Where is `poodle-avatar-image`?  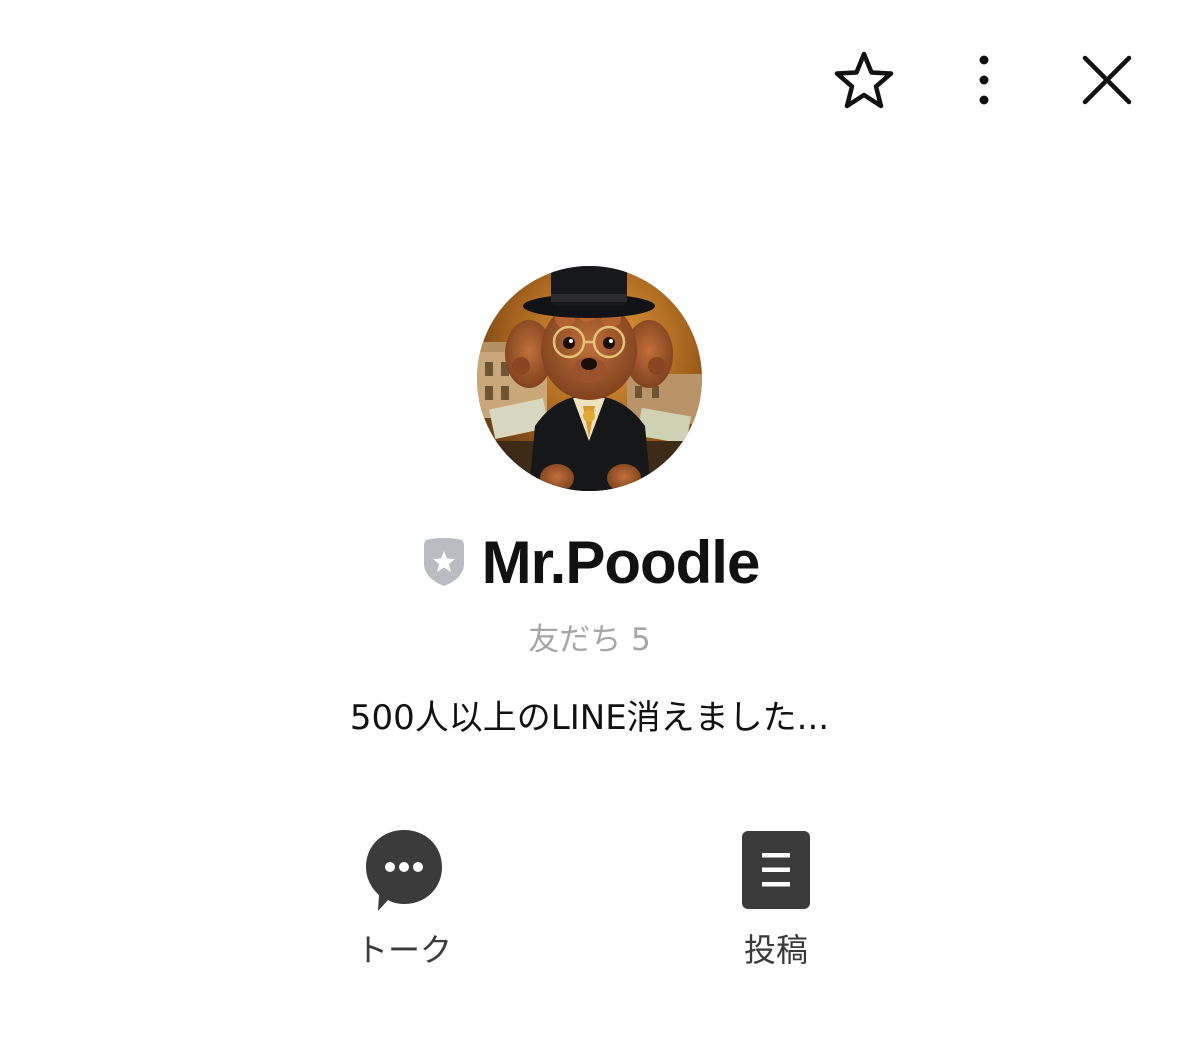
poodle-avatar-image is located at coordinates (589, 378).